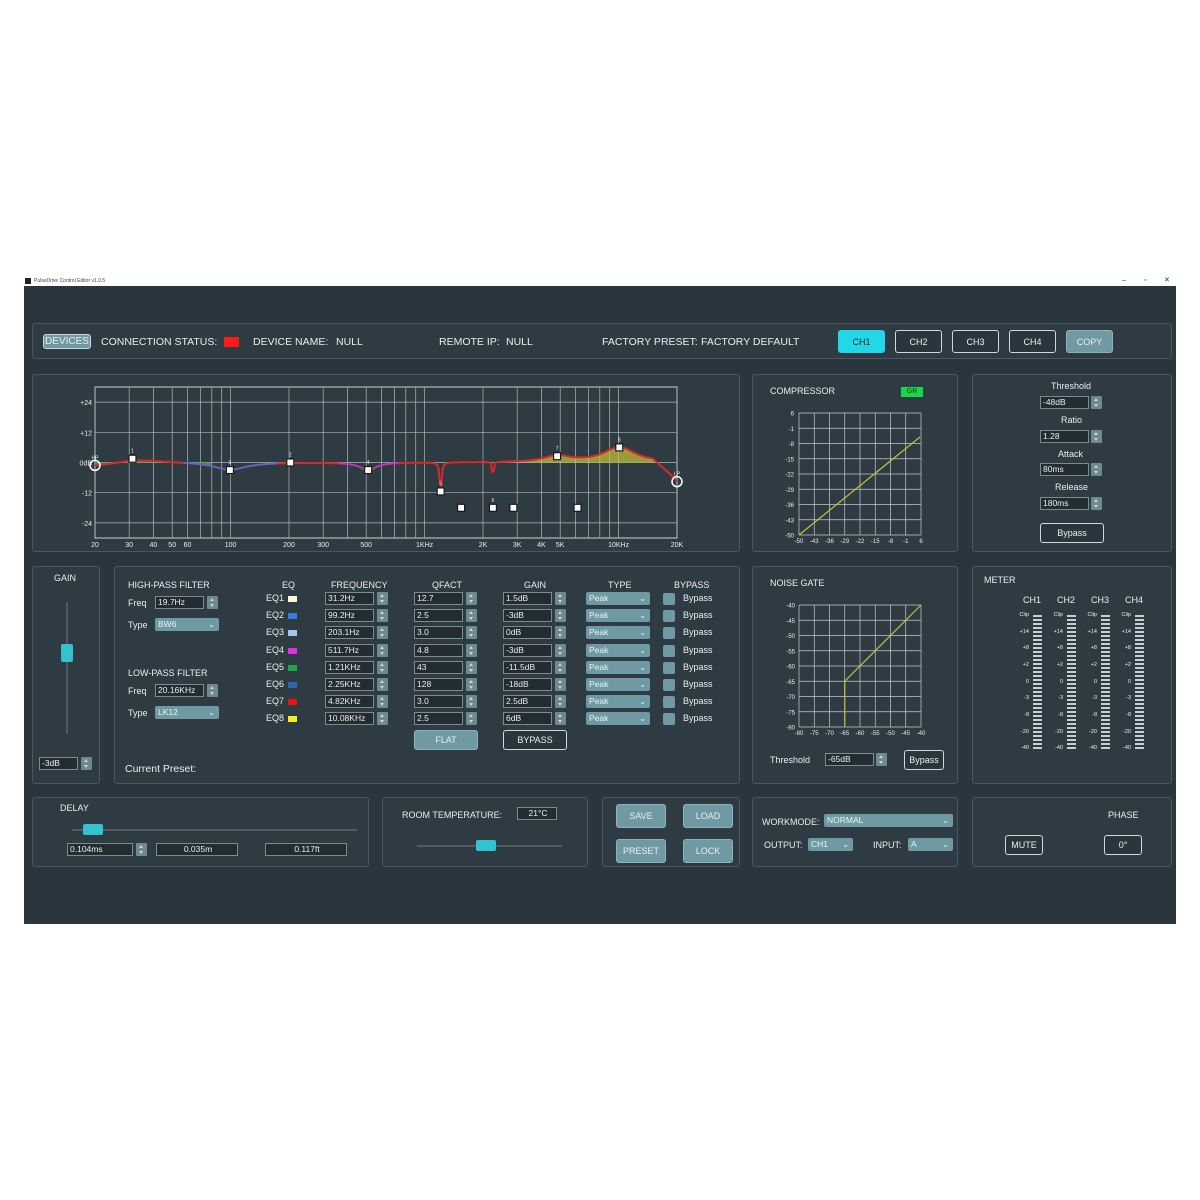  What do you see at coordinates (58, 763) in the screenshot?
I see `gain-field: -3dB` at bounding box center [58, 763].